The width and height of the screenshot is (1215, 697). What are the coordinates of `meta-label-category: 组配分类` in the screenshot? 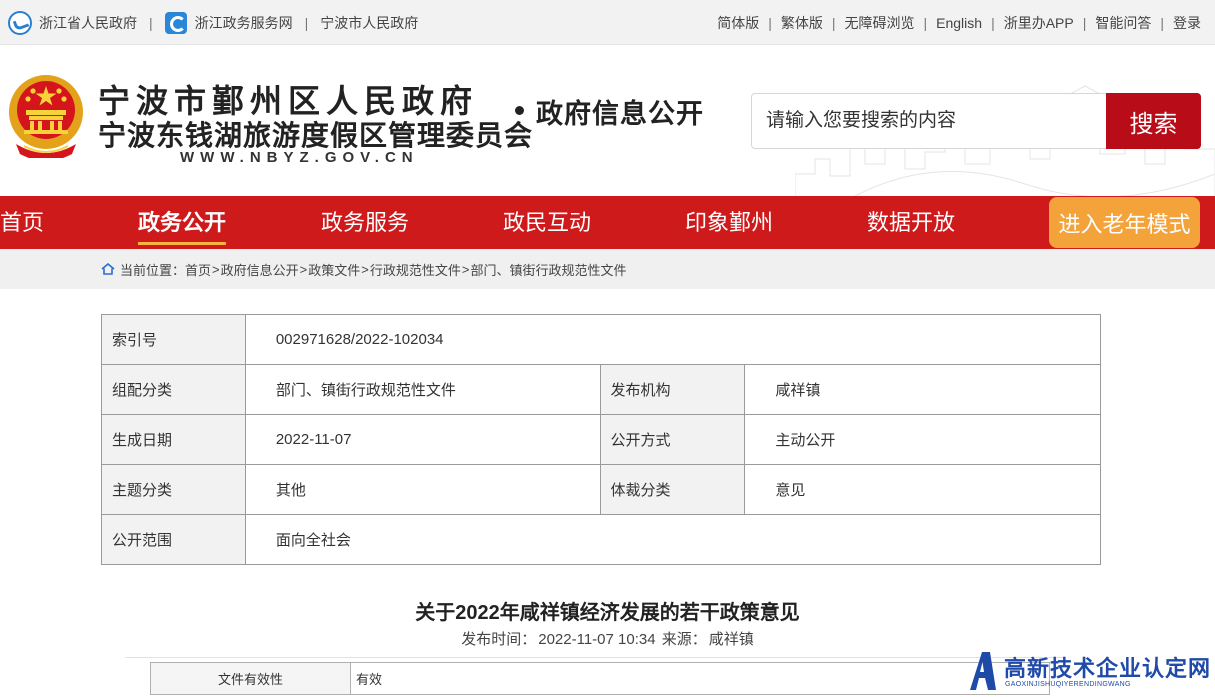 It's located at (173, 389).